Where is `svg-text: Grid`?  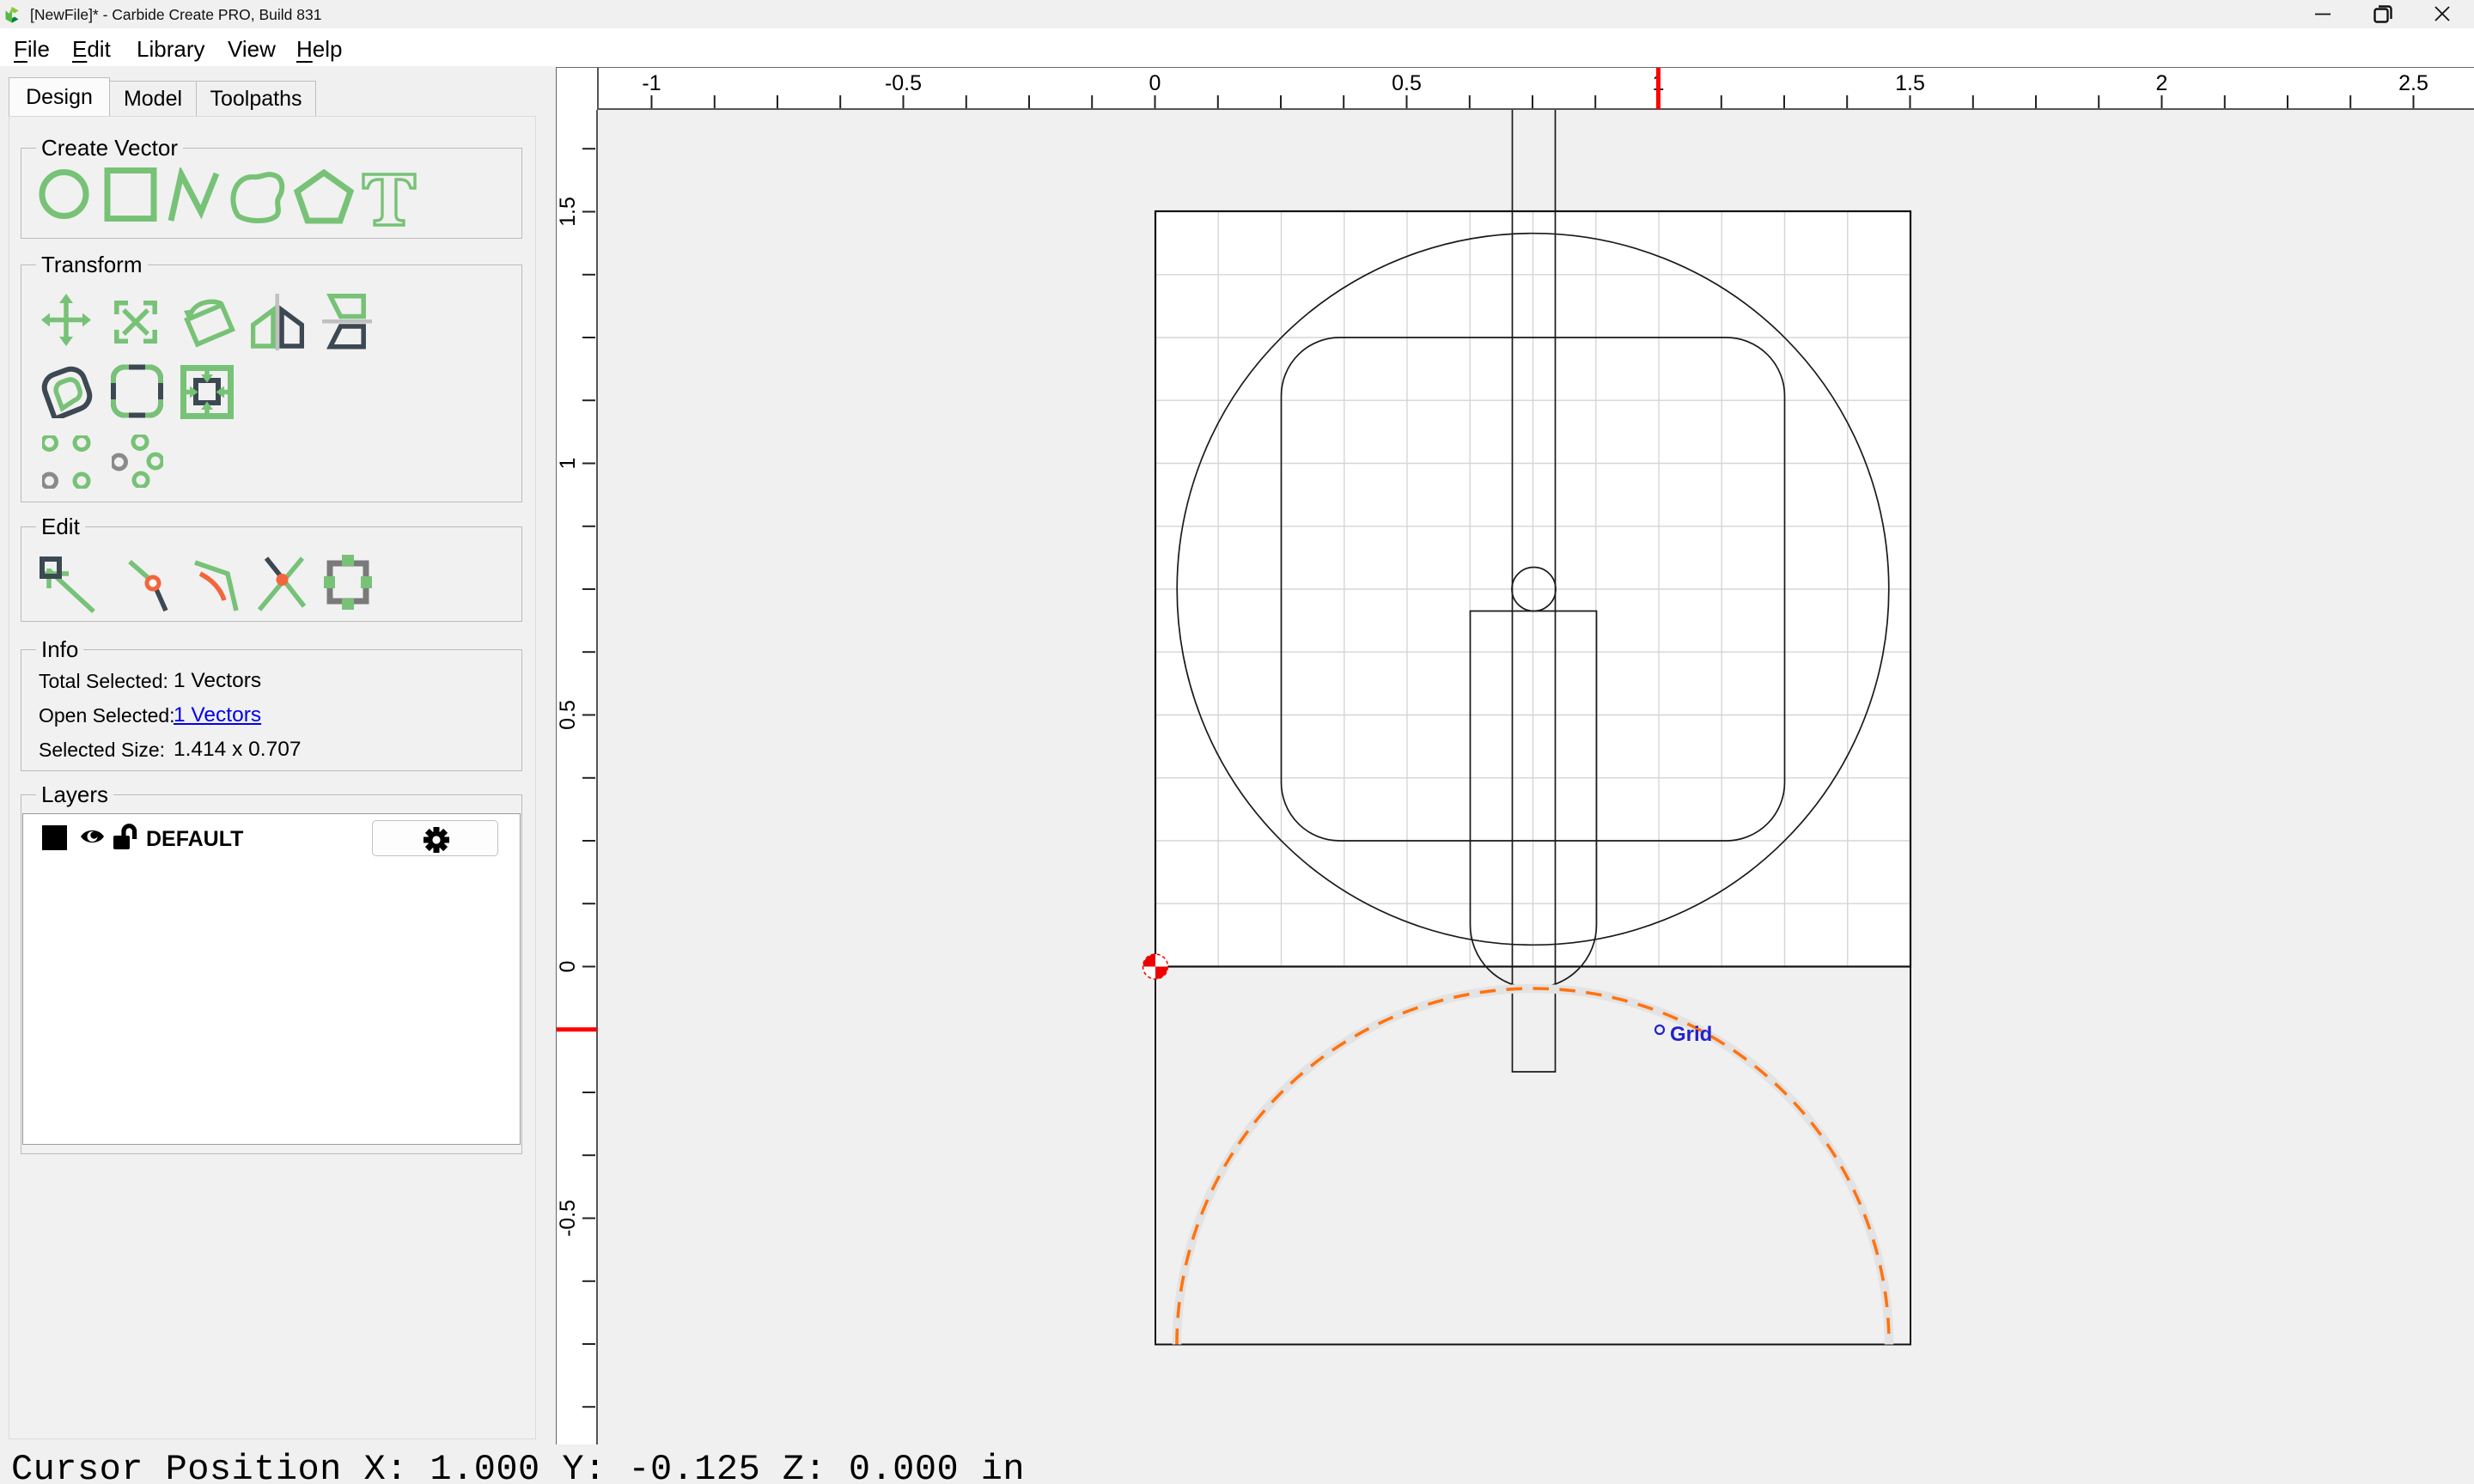
svg-text: Grid is located at coordinates (1691, 1035).